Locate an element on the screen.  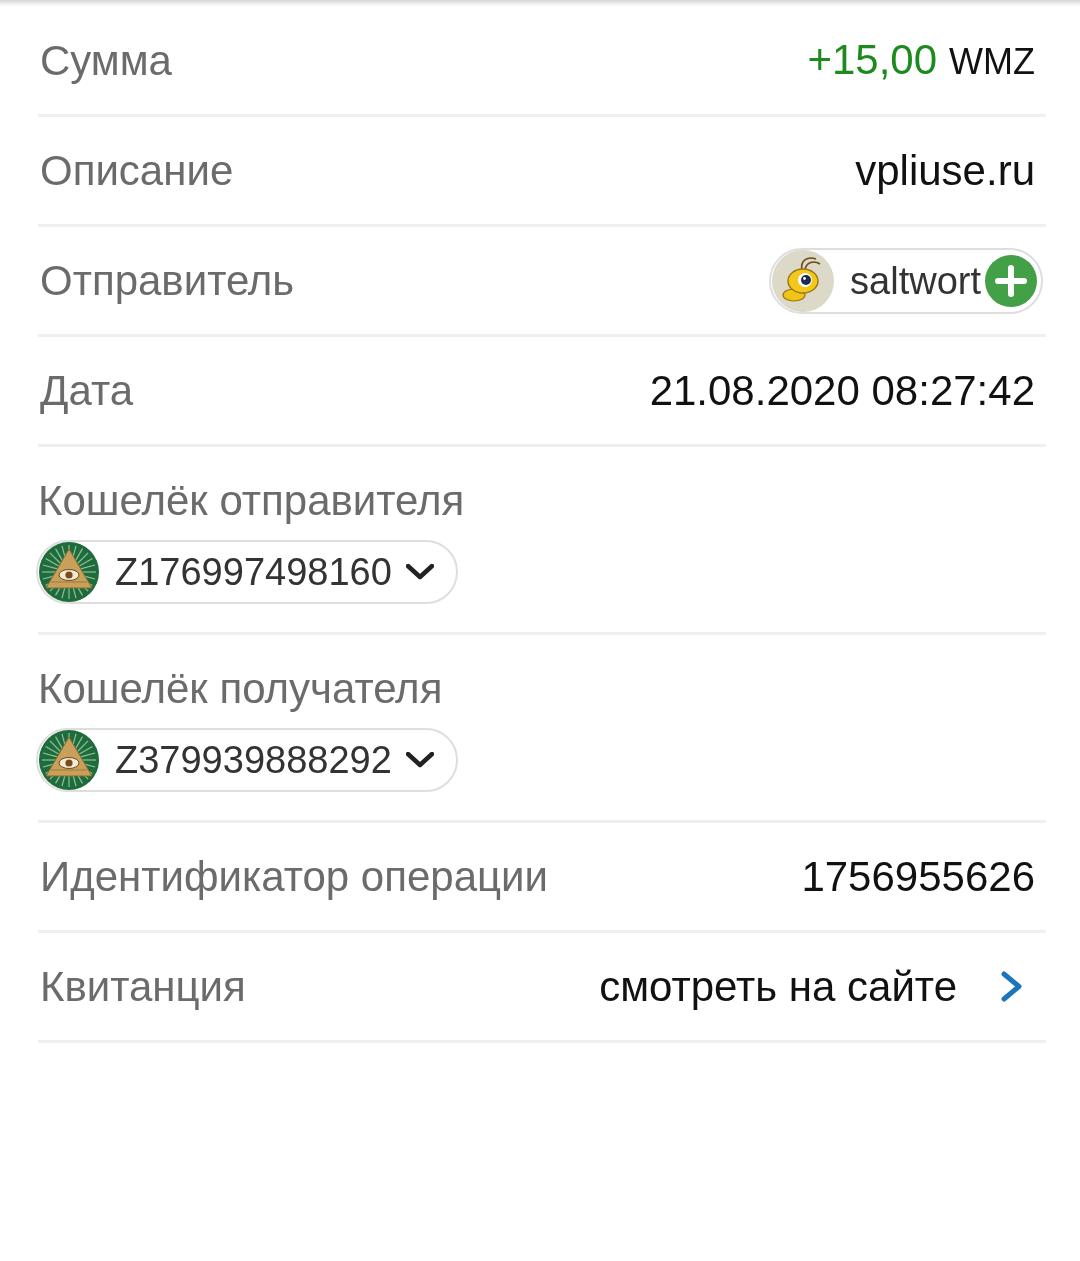
receipt-link: смотреть на сайте is located at coordinates (778, 986).